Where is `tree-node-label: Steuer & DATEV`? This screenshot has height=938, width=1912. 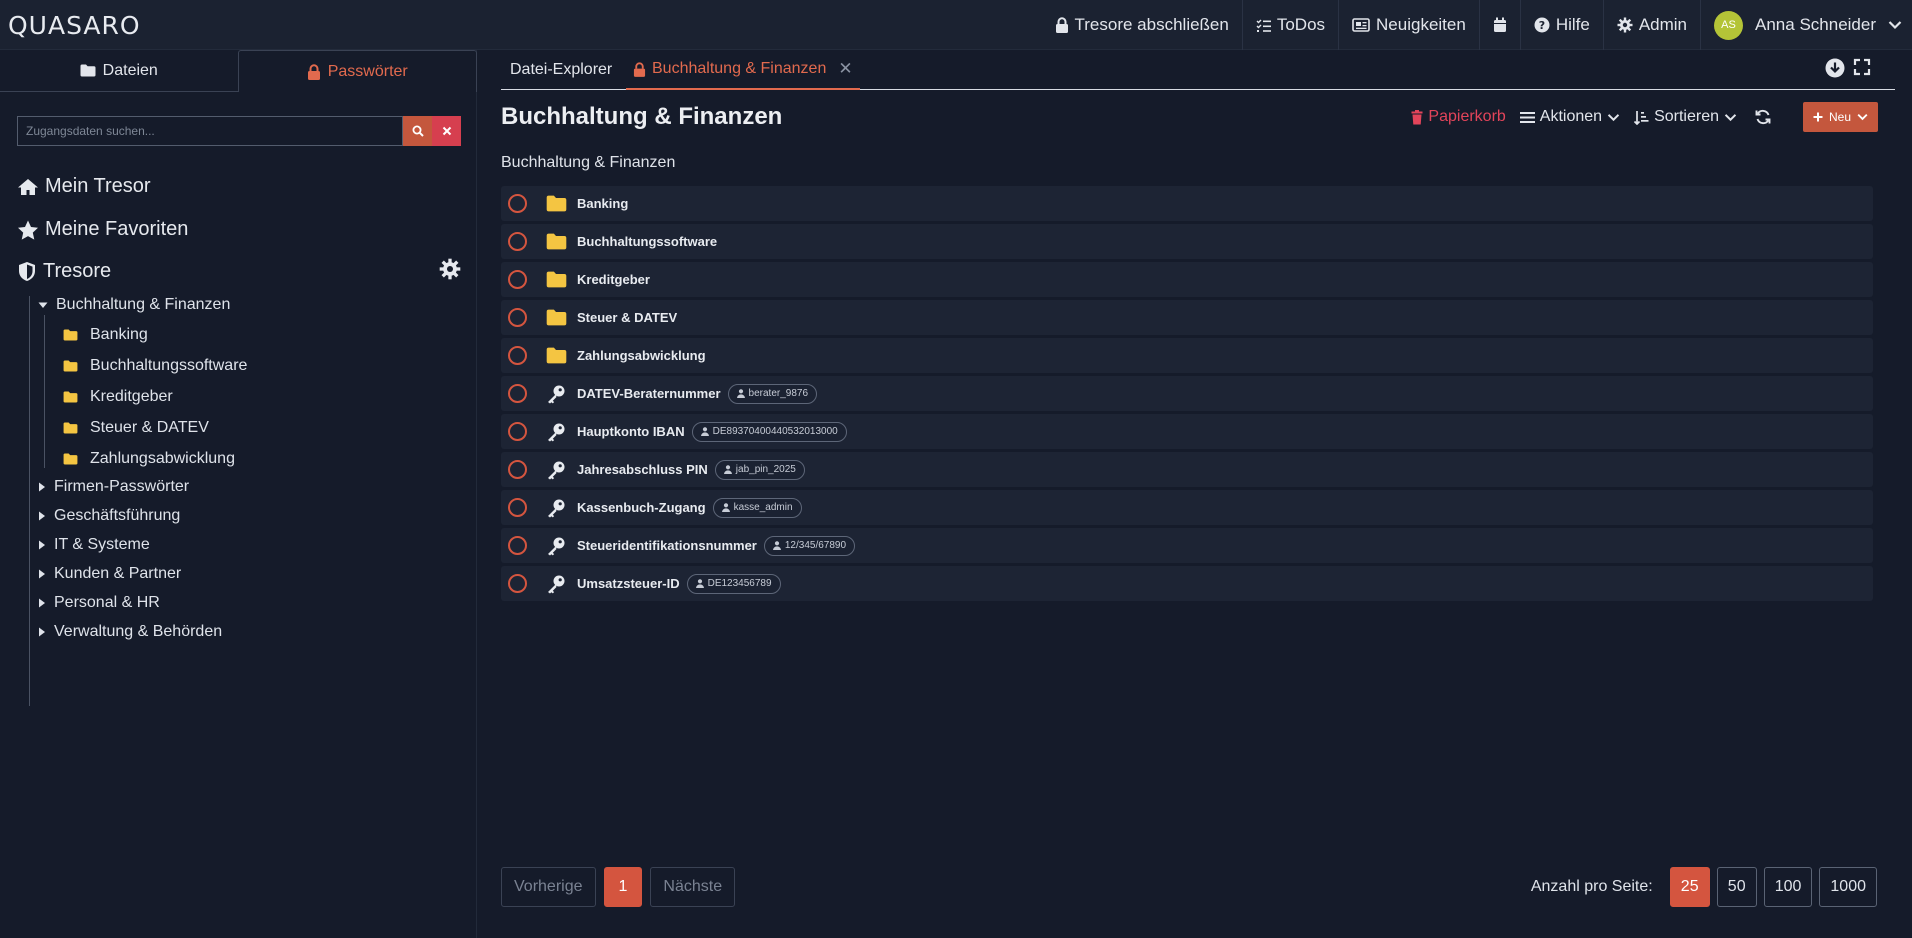
tree-node-label: Steuer & DATEV is located at coordinates (149, 427).